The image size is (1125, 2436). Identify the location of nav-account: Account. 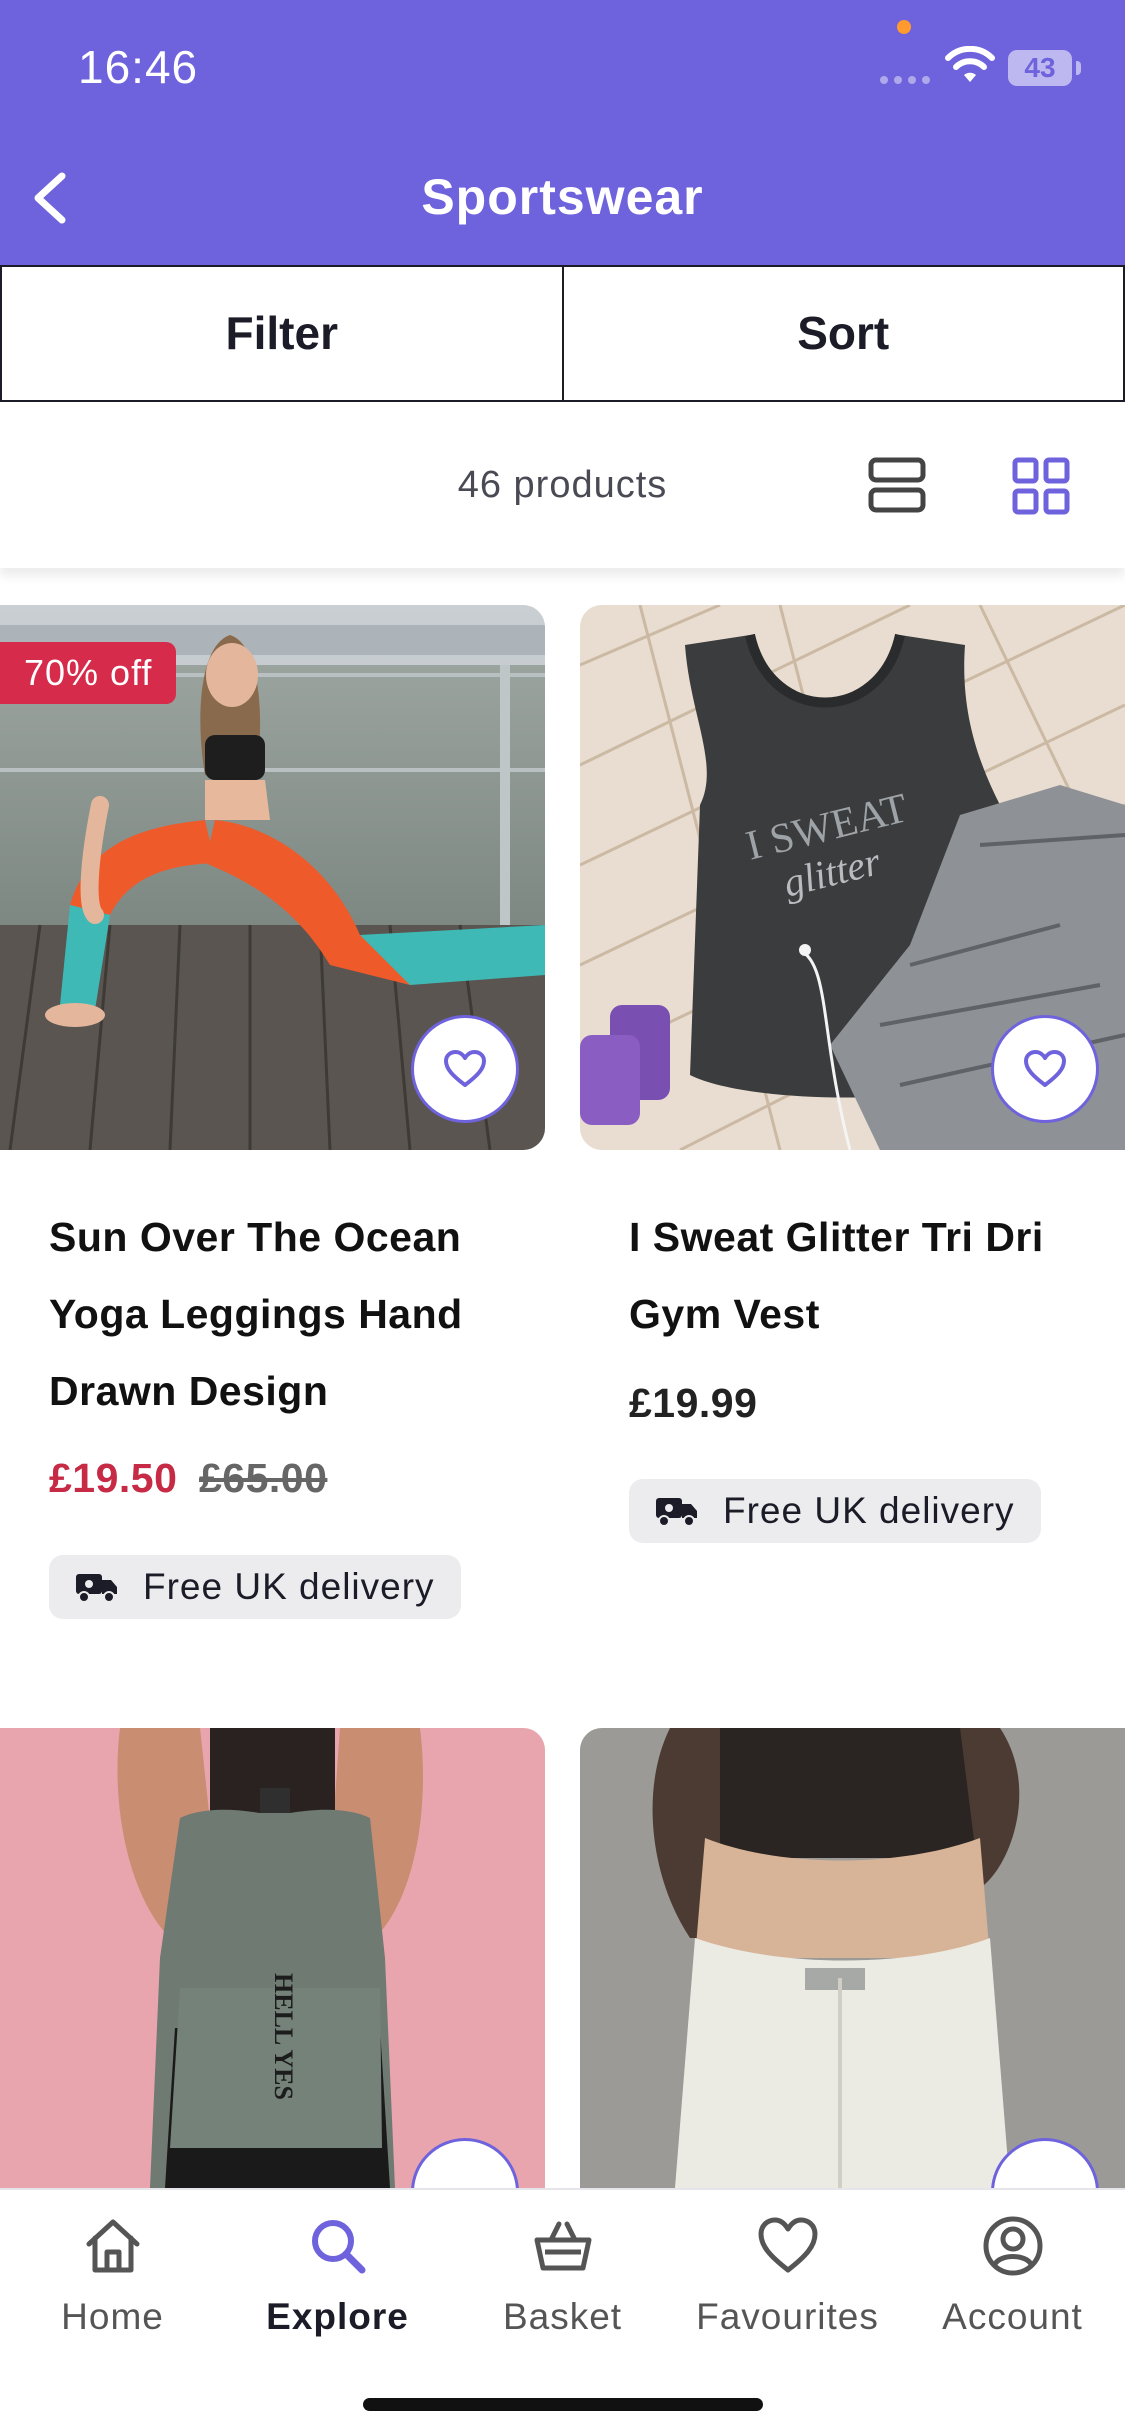
(1012, 2276).